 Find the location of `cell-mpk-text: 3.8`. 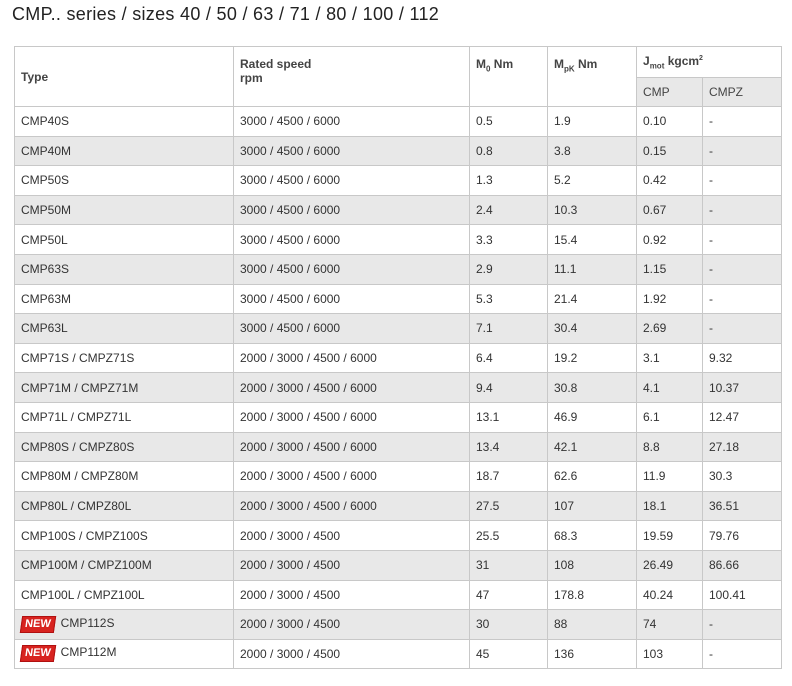

cell-mpk-text: 3.8 is located at coordinates (562, 150).